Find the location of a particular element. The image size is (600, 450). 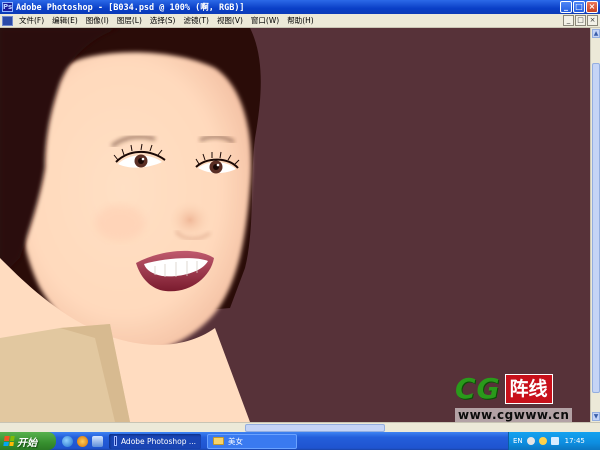

folder-icon is located at coordinates (218, 441).